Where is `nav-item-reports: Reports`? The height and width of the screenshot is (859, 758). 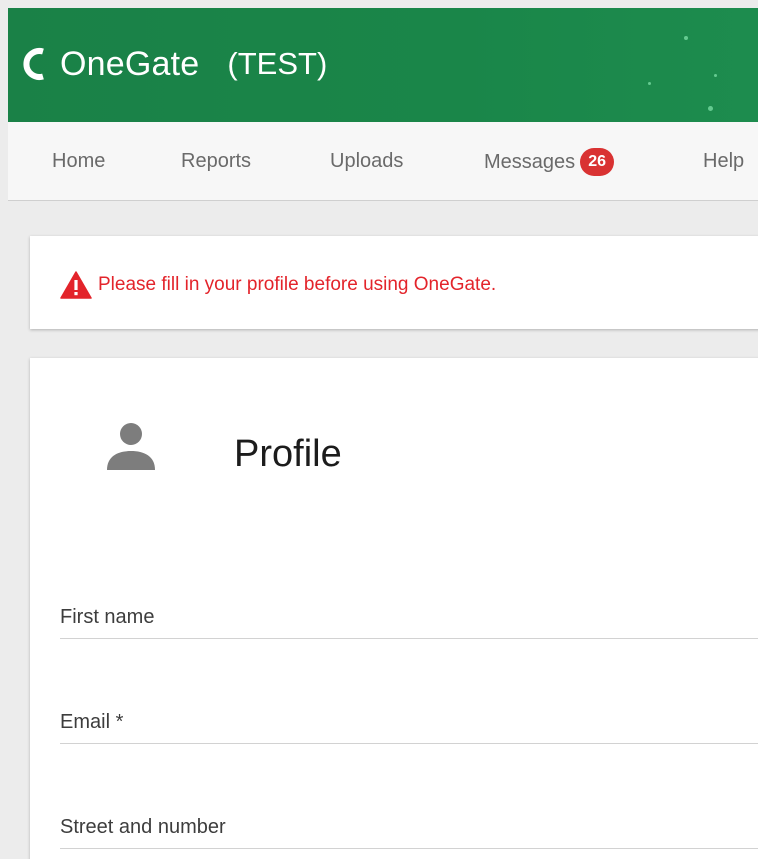 nav-item-reports: Reports is located at coordinates (216, 161).